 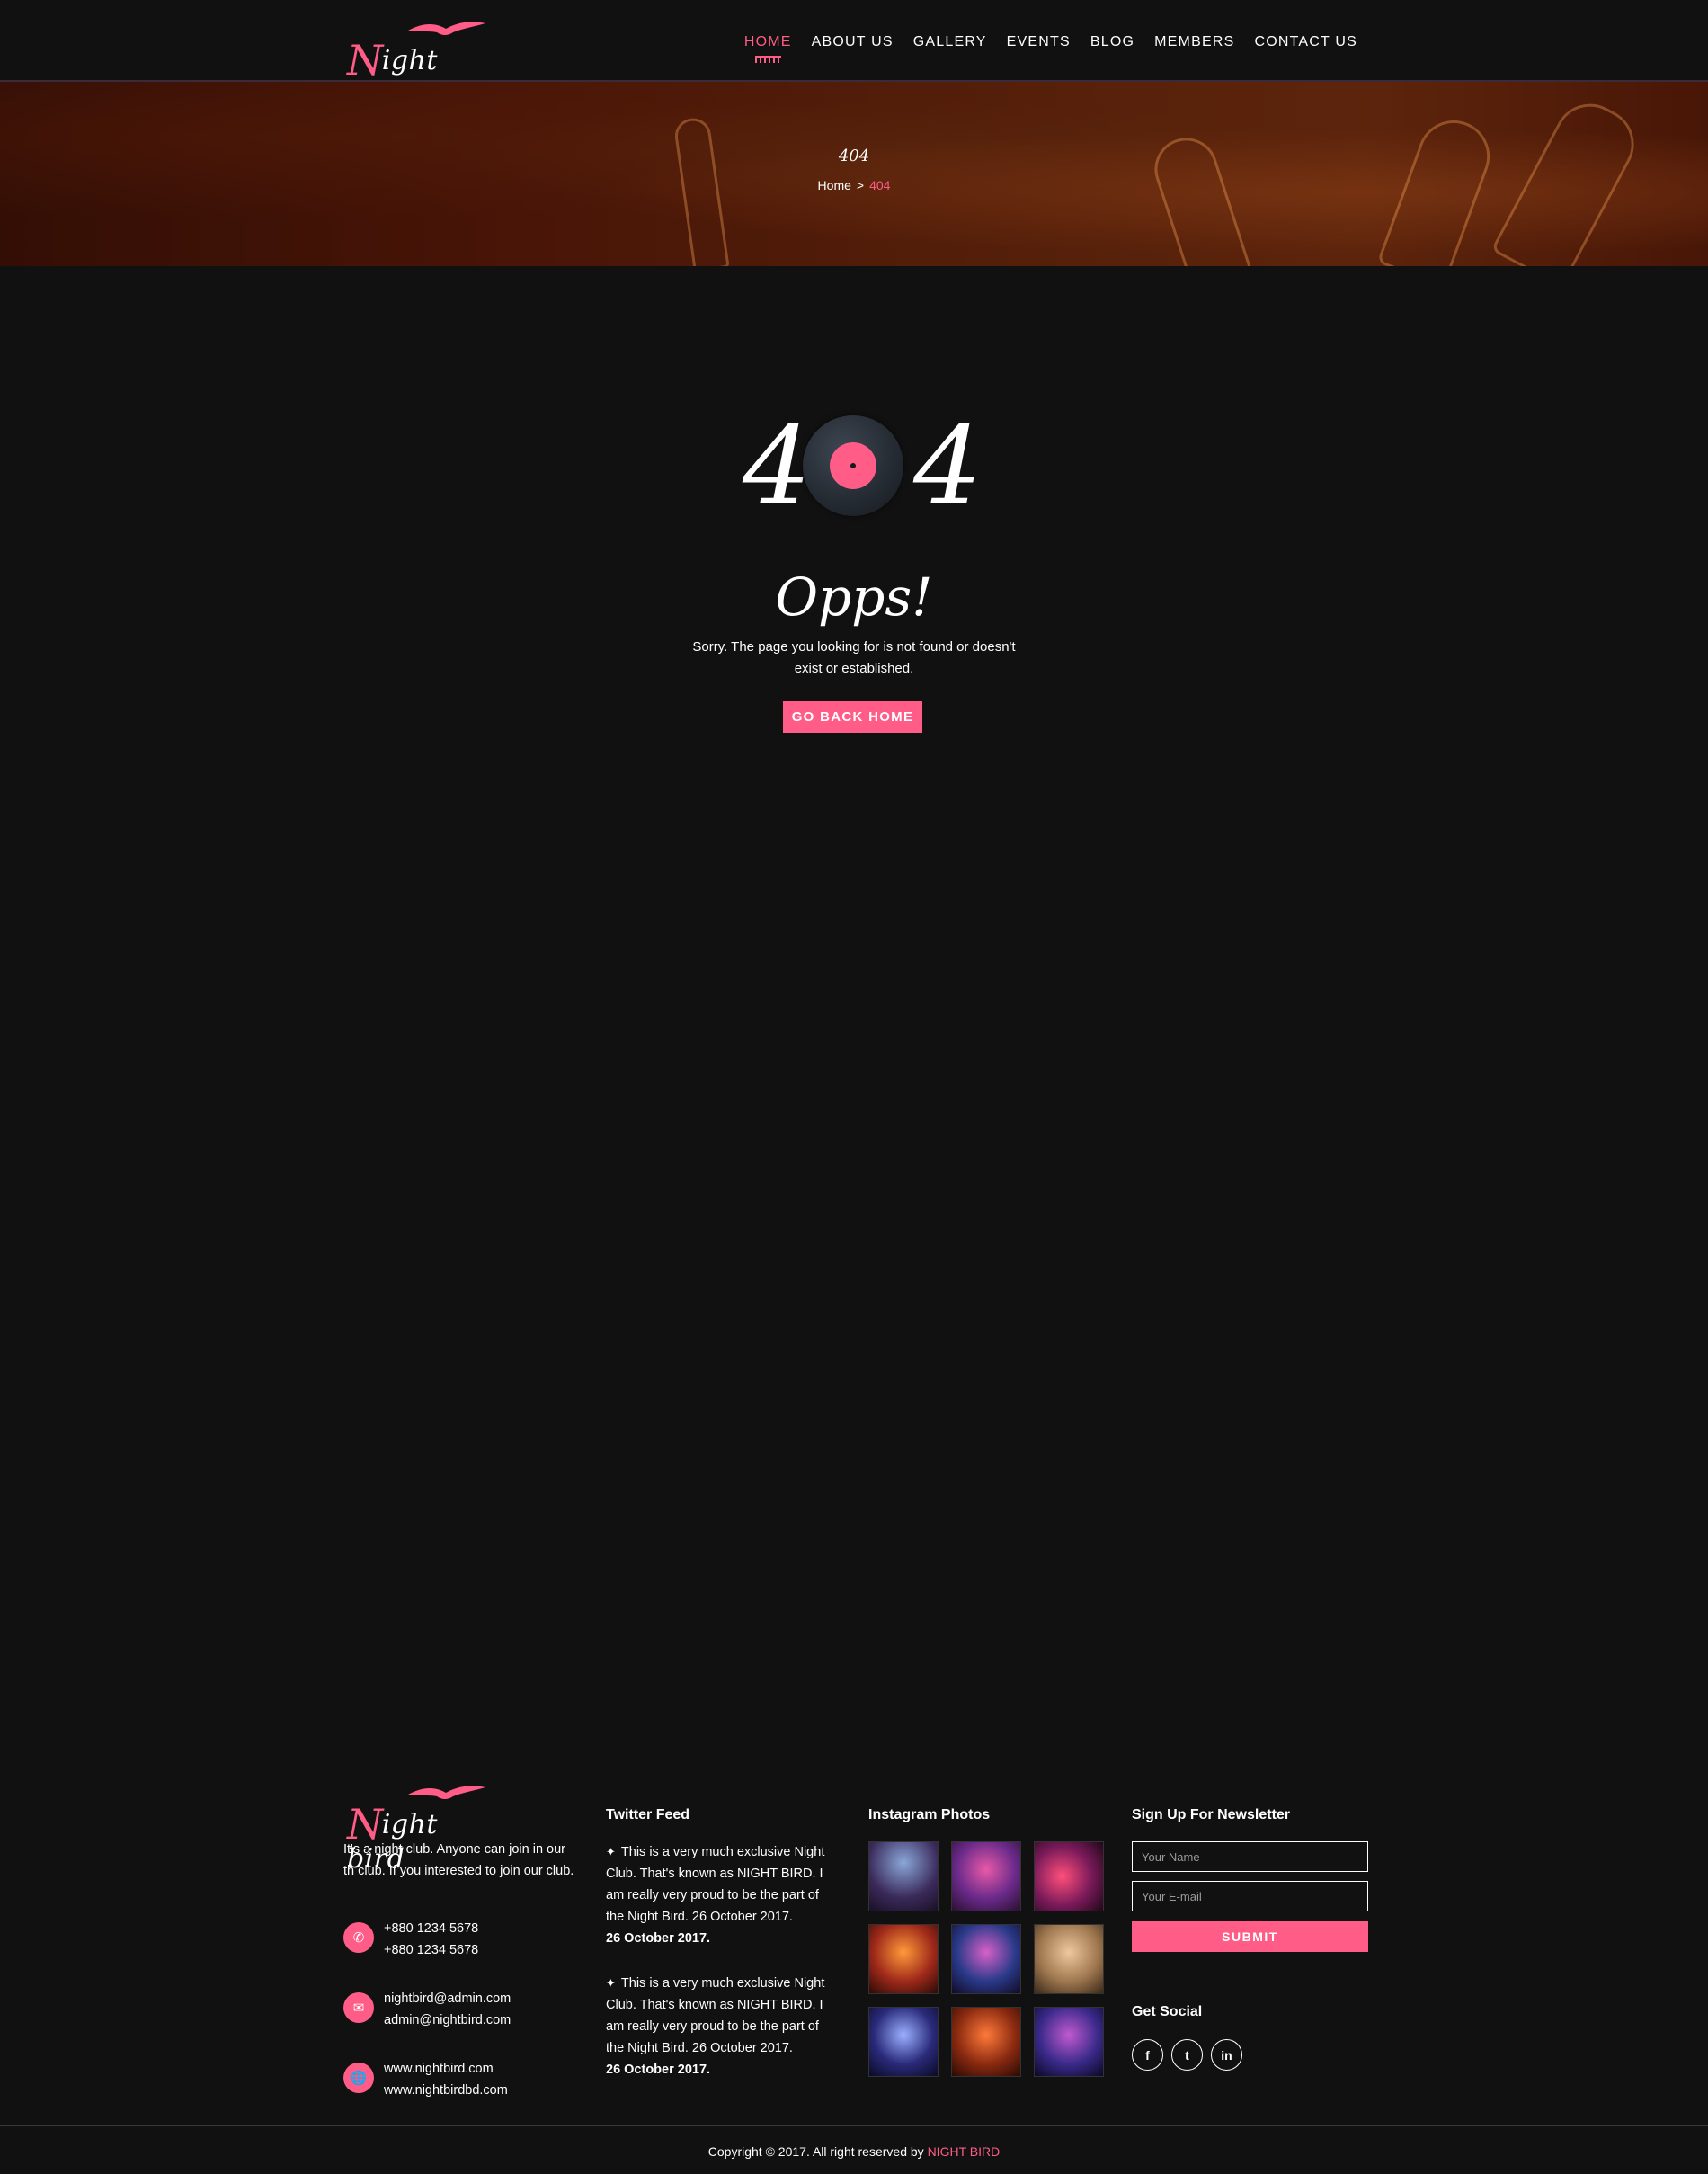 I want to click on error-heading: Opps!, so click(x=854, y=597).